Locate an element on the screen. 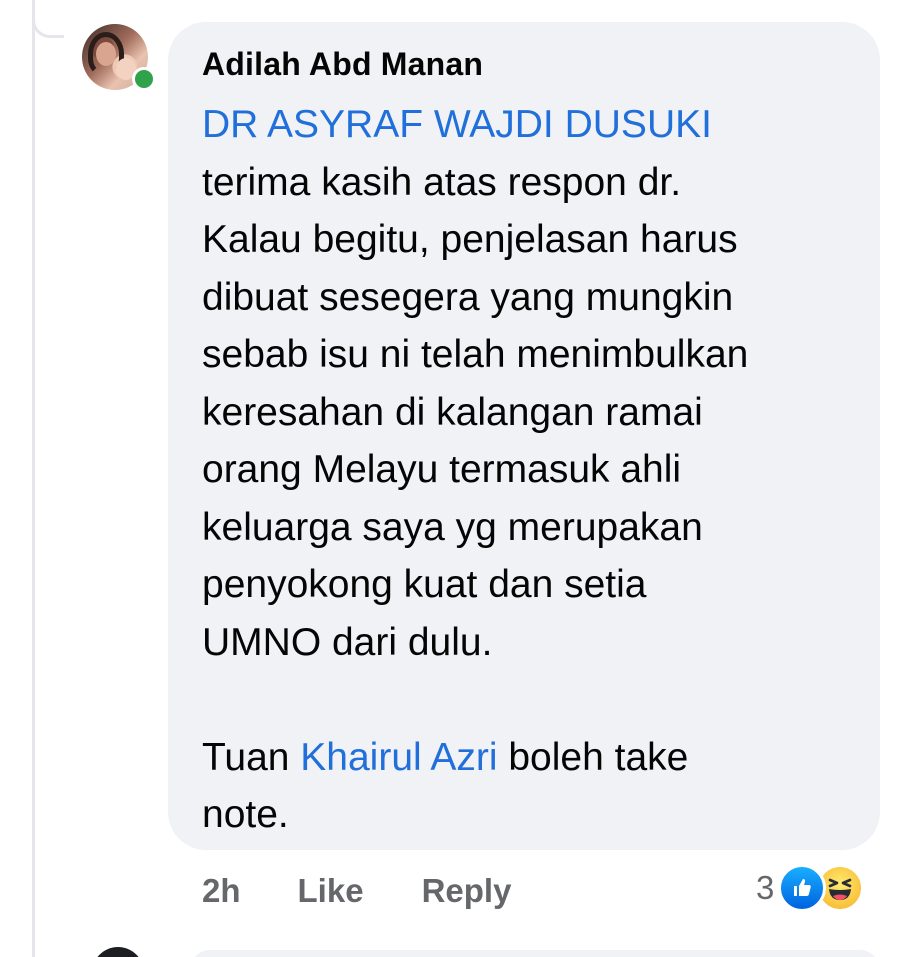 The height and width of the screenshot is (957, 915). comment-actions: 2h Like Reply is located at coordinates (356, 891).